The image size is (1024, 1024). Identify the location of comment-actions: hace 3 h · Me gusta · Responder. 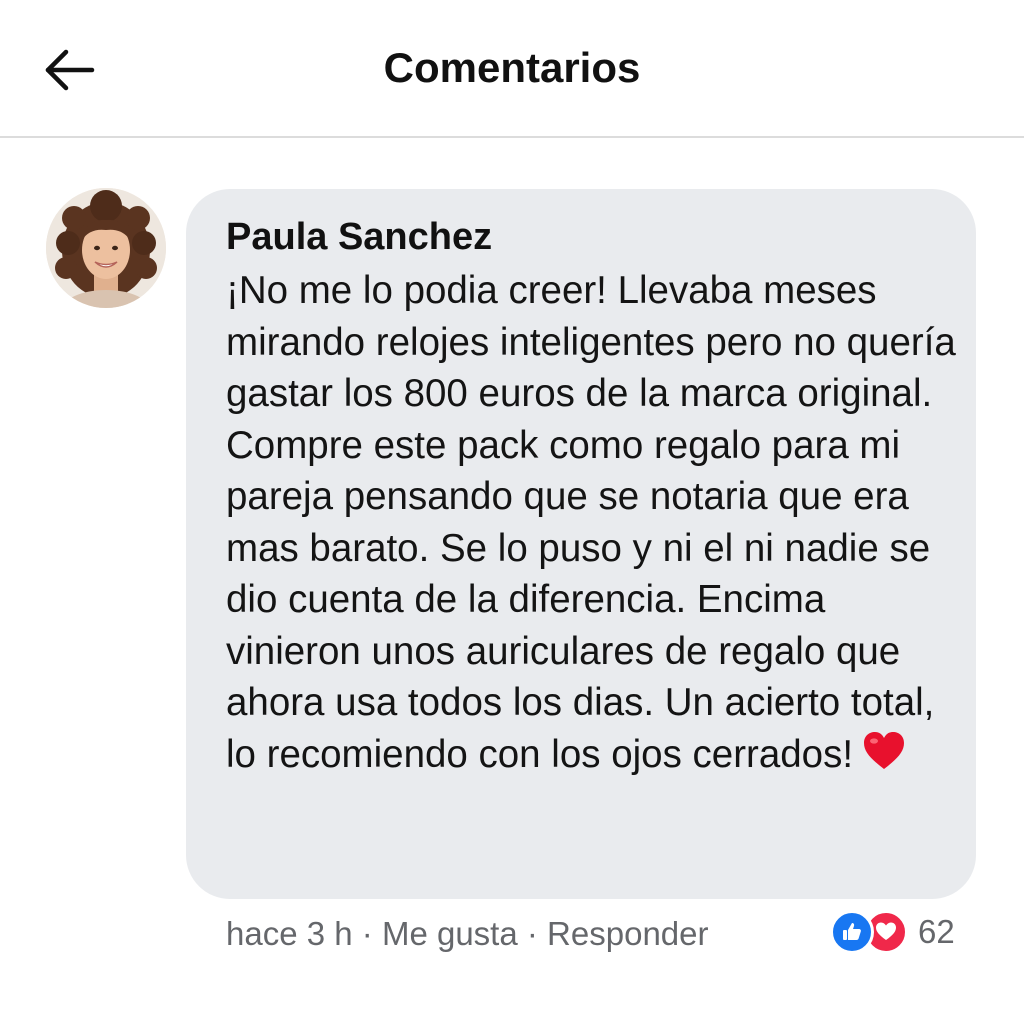
(467, 934).